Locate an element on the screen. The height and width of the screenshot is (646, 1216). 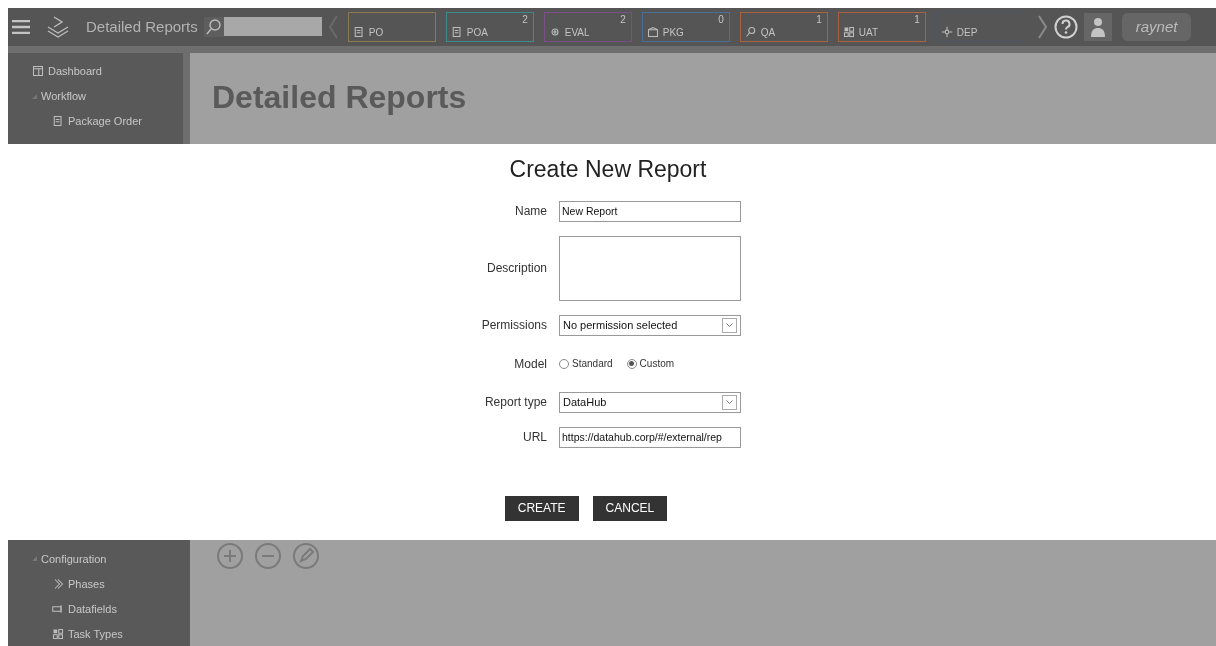
dropdown: DataHub is located at coordinates (650, 402).